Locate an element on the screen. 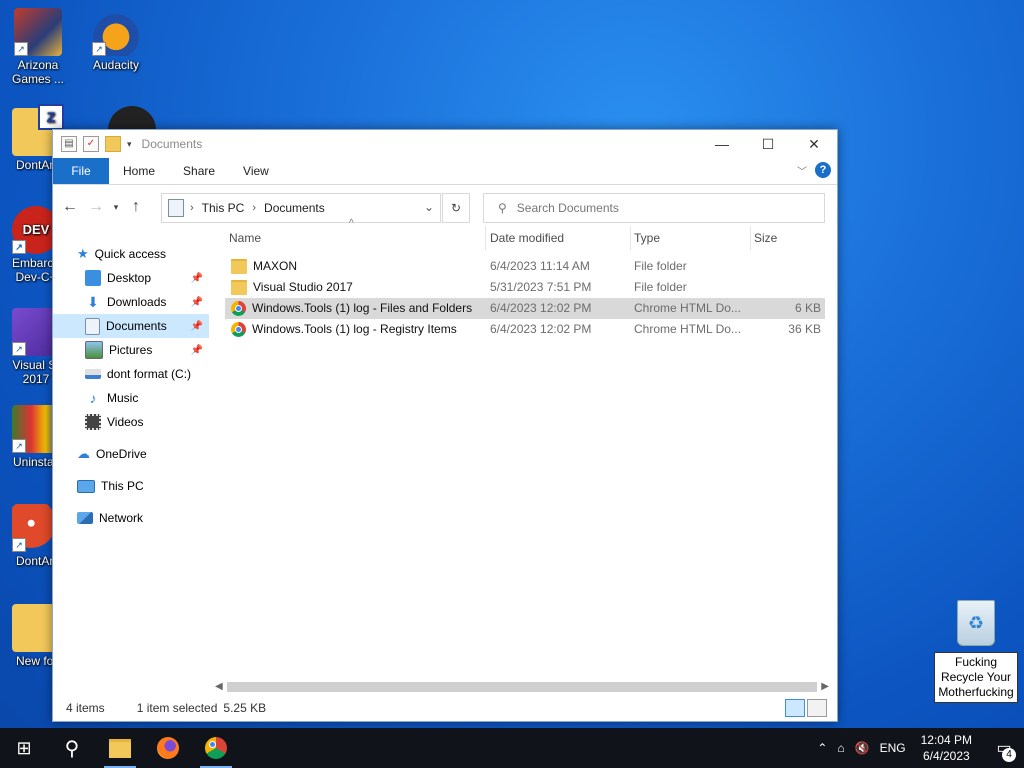 This screenshot has width=1024, height=768. recycle-bin-rename-field: Fucking Recycle Your Motherfucking is located at coordinates (976, 677).